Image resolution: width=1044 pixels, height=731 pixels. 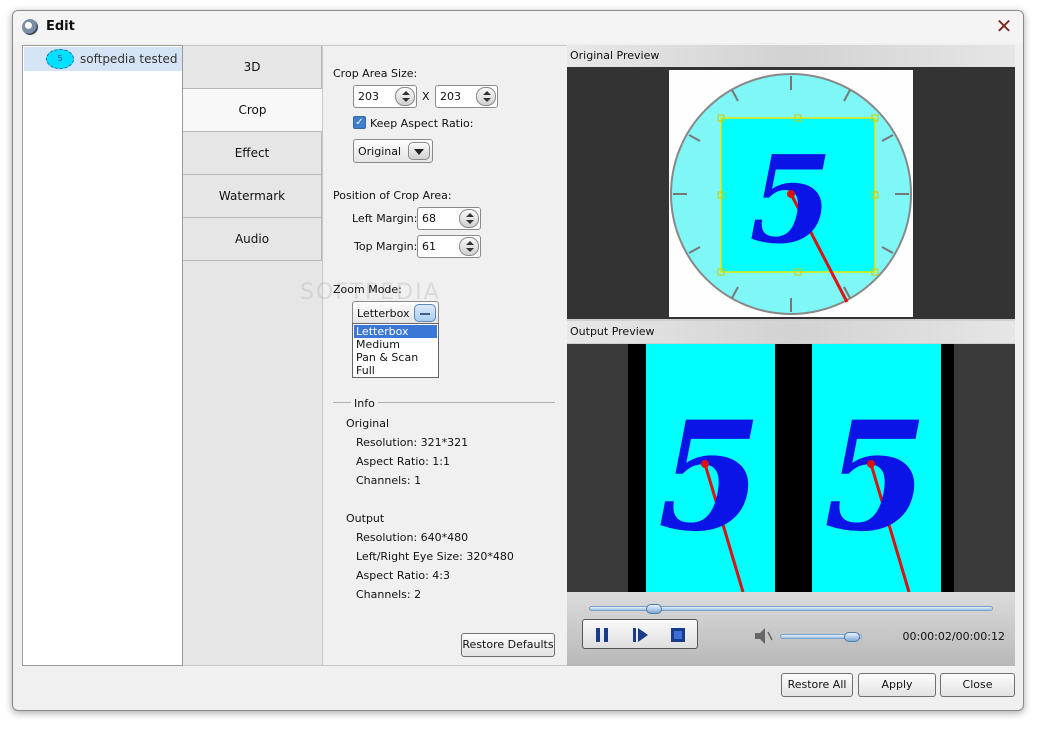 What do you see at coordinates (252, 196) in the screenshot?
I see `tab-watermark: Watermark` at bounding box center [252, 196].